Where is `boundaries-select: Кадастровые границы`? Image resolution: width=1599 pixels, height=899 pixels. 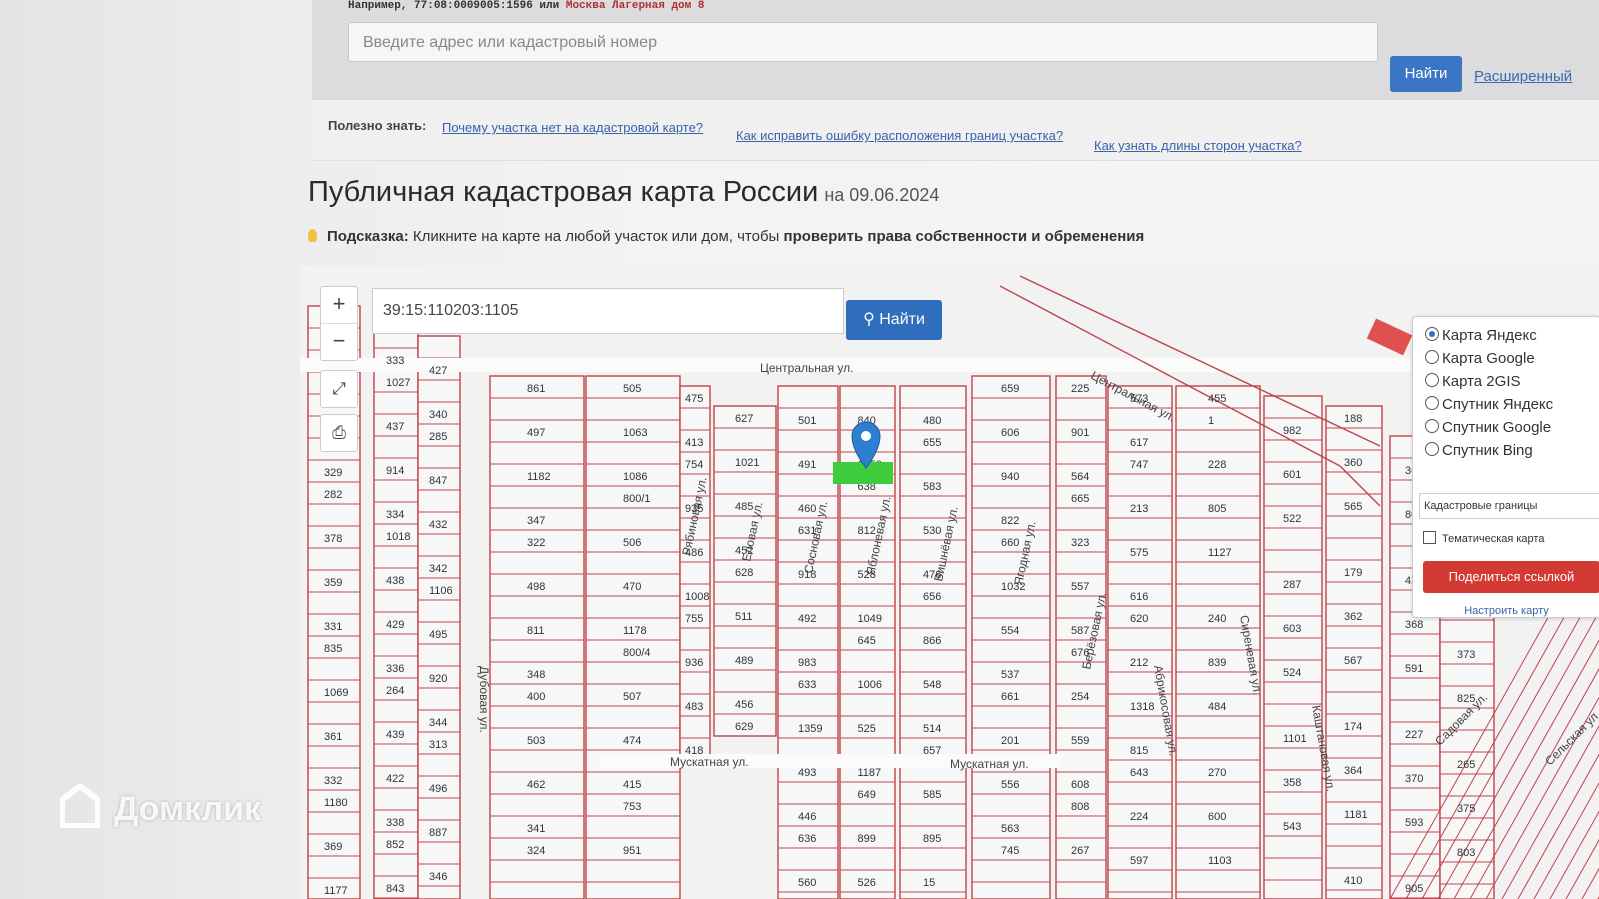 boundaries-select: Кадастровые границы is located at coordinates (1509, 506).